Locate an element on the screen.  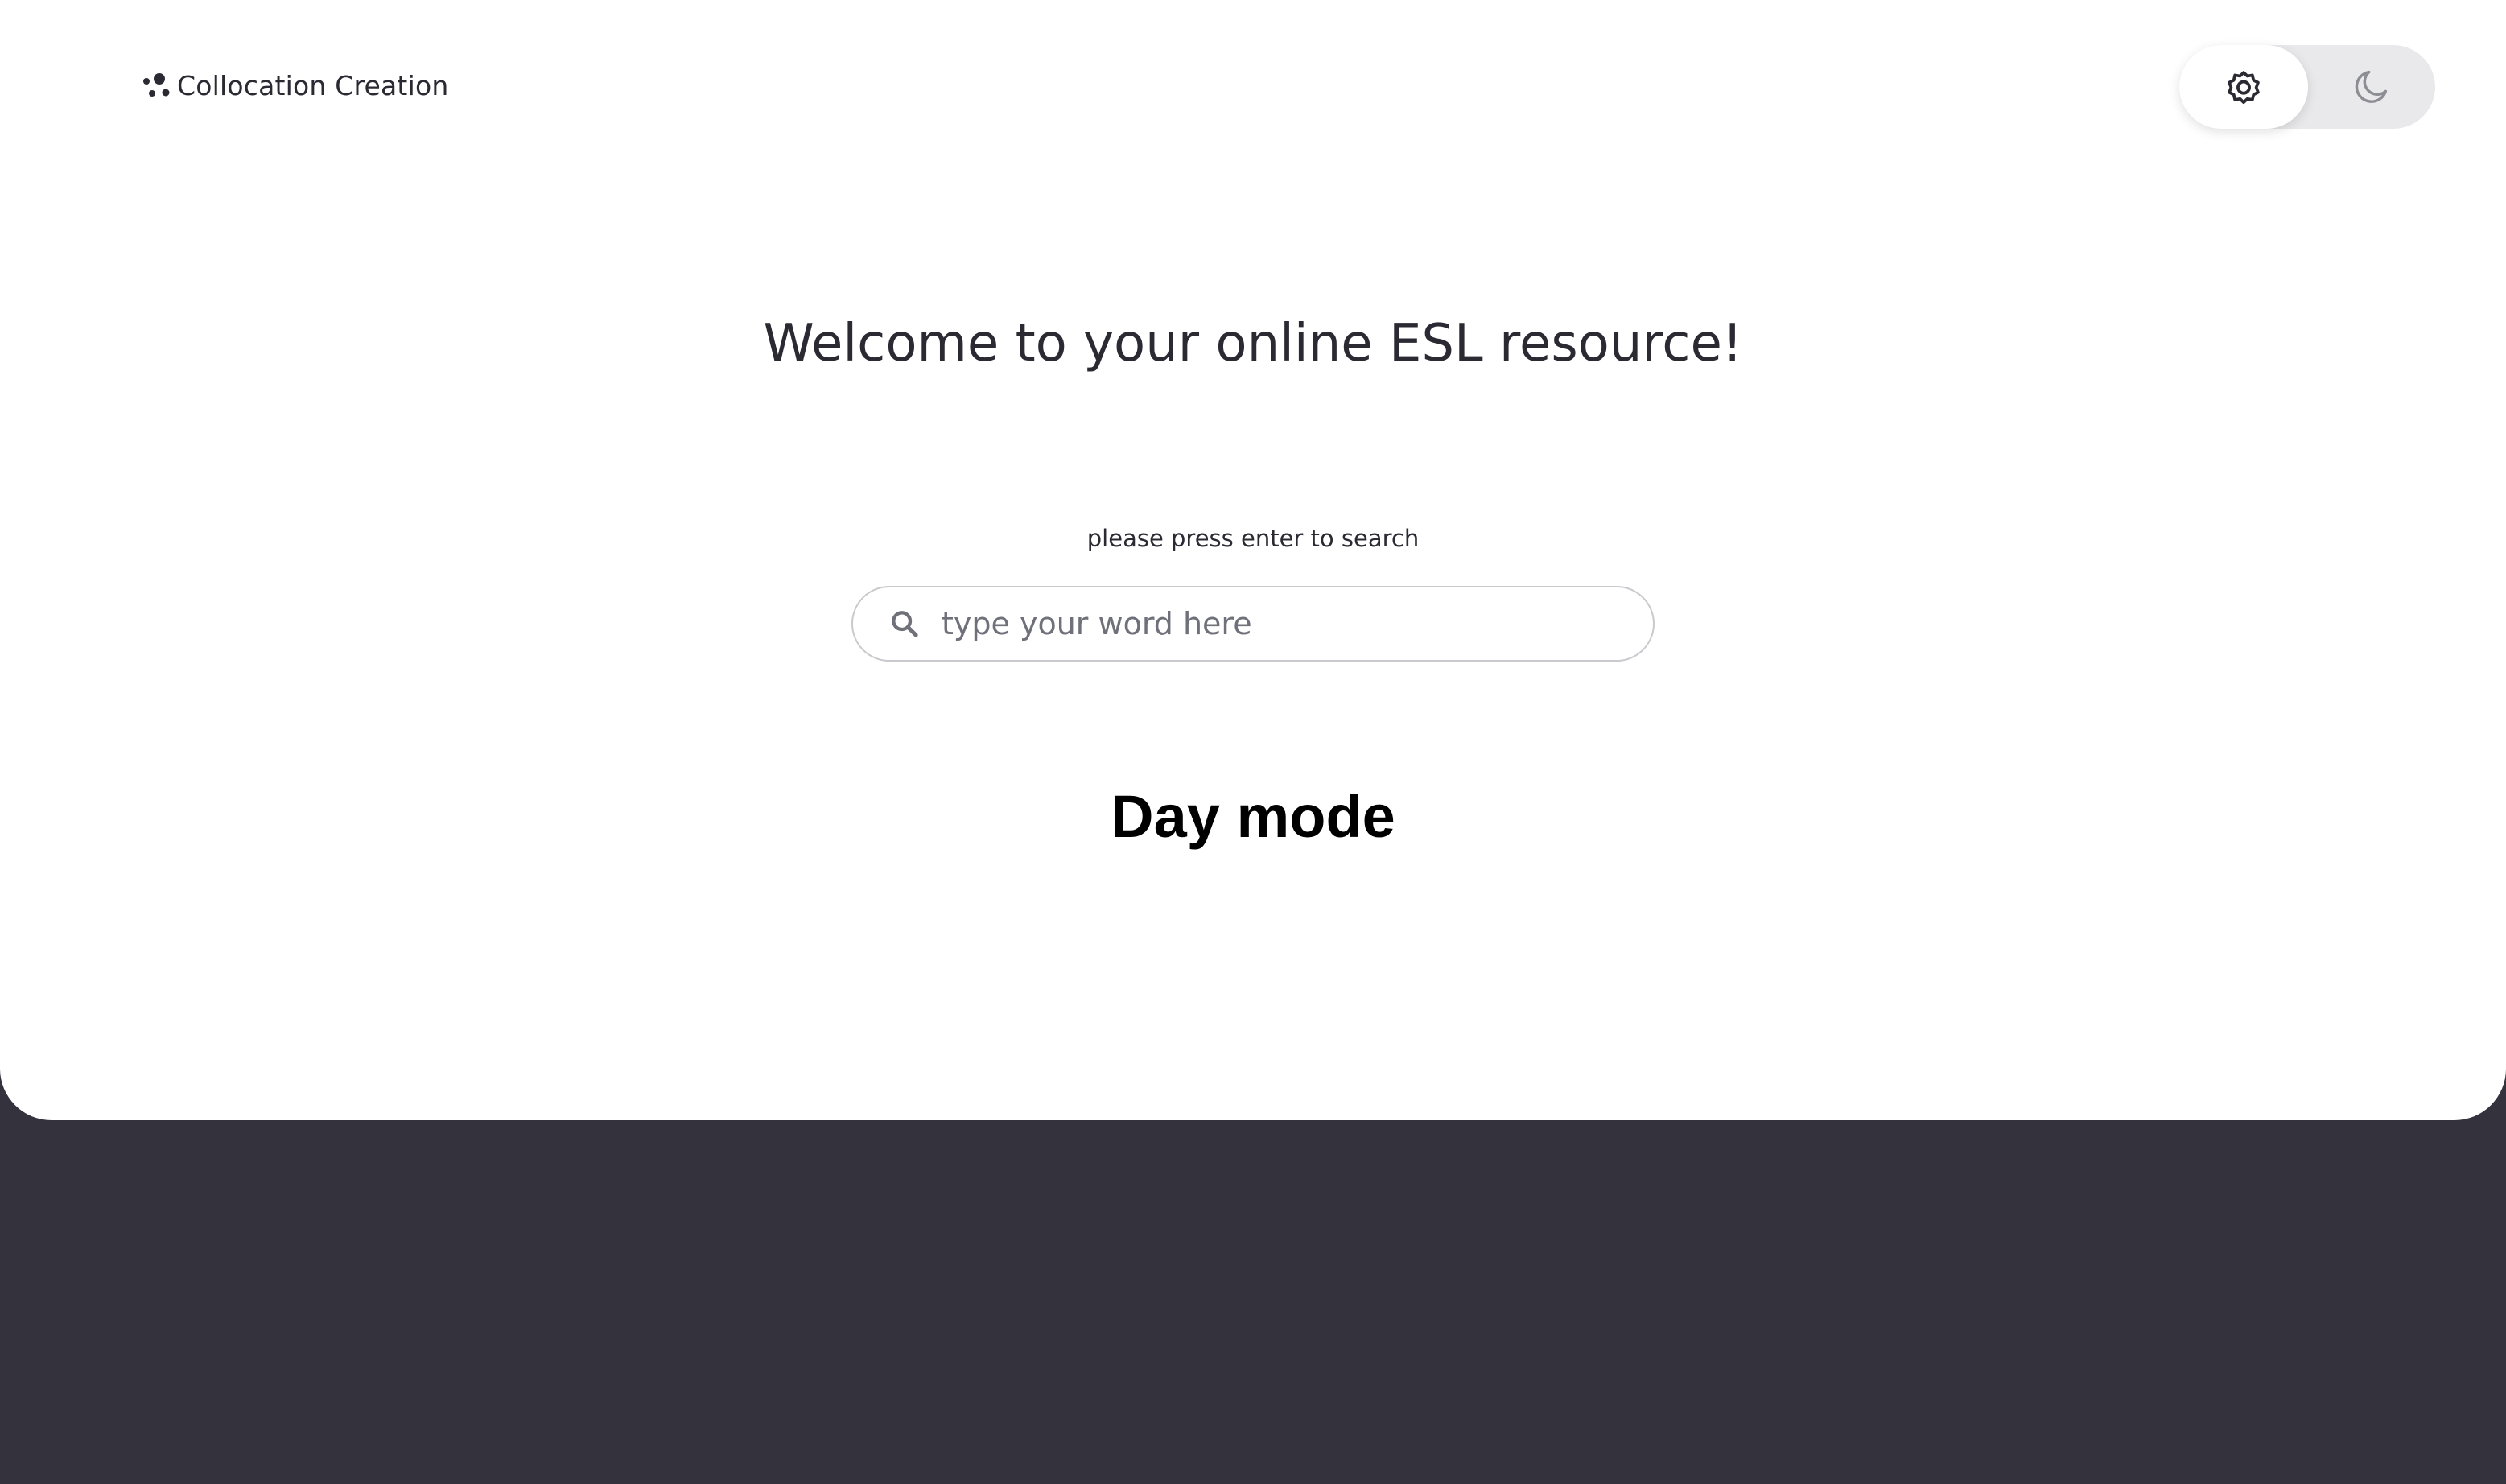
gear-sun-icon is located at coordinates (2244, 88).